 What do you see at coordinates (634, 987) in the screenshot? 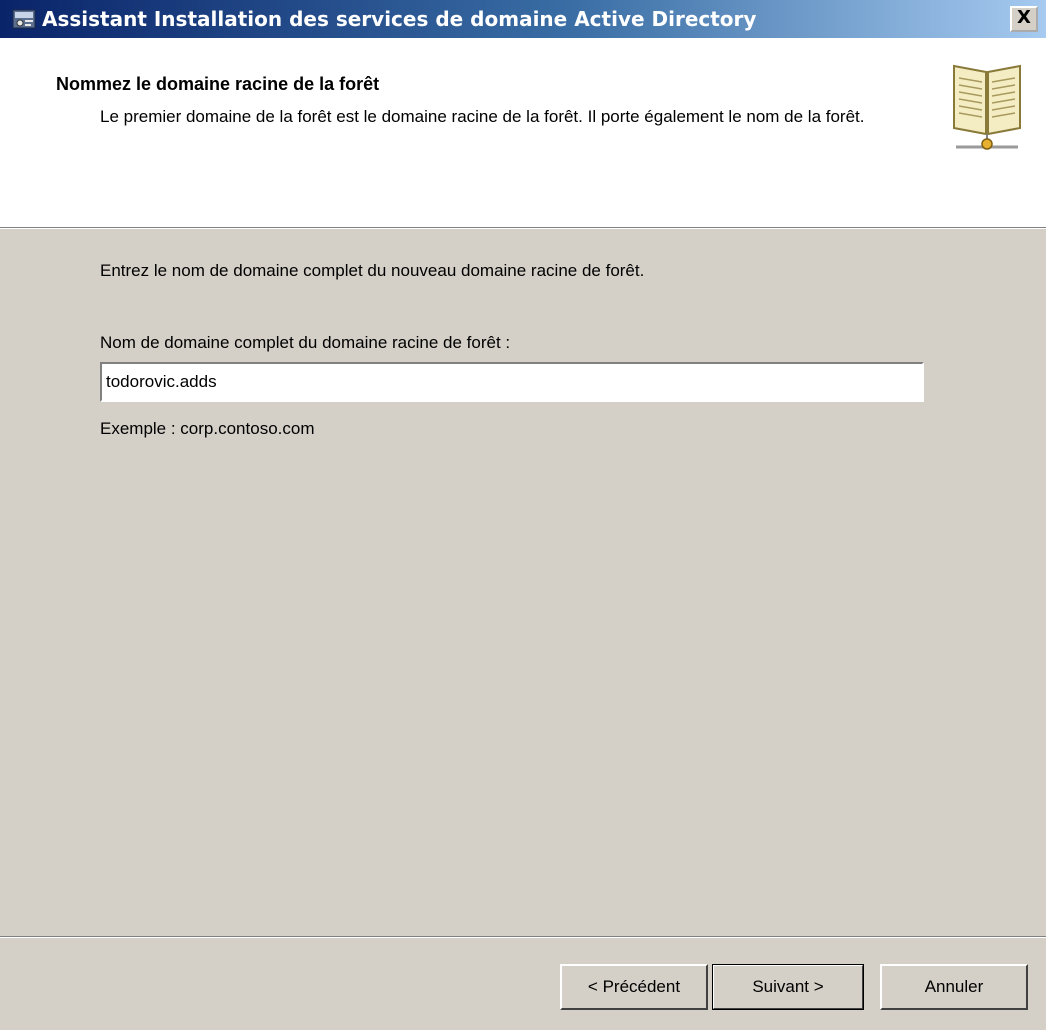
I see `back-button: < Précédent` at bounding box center [634, 987].